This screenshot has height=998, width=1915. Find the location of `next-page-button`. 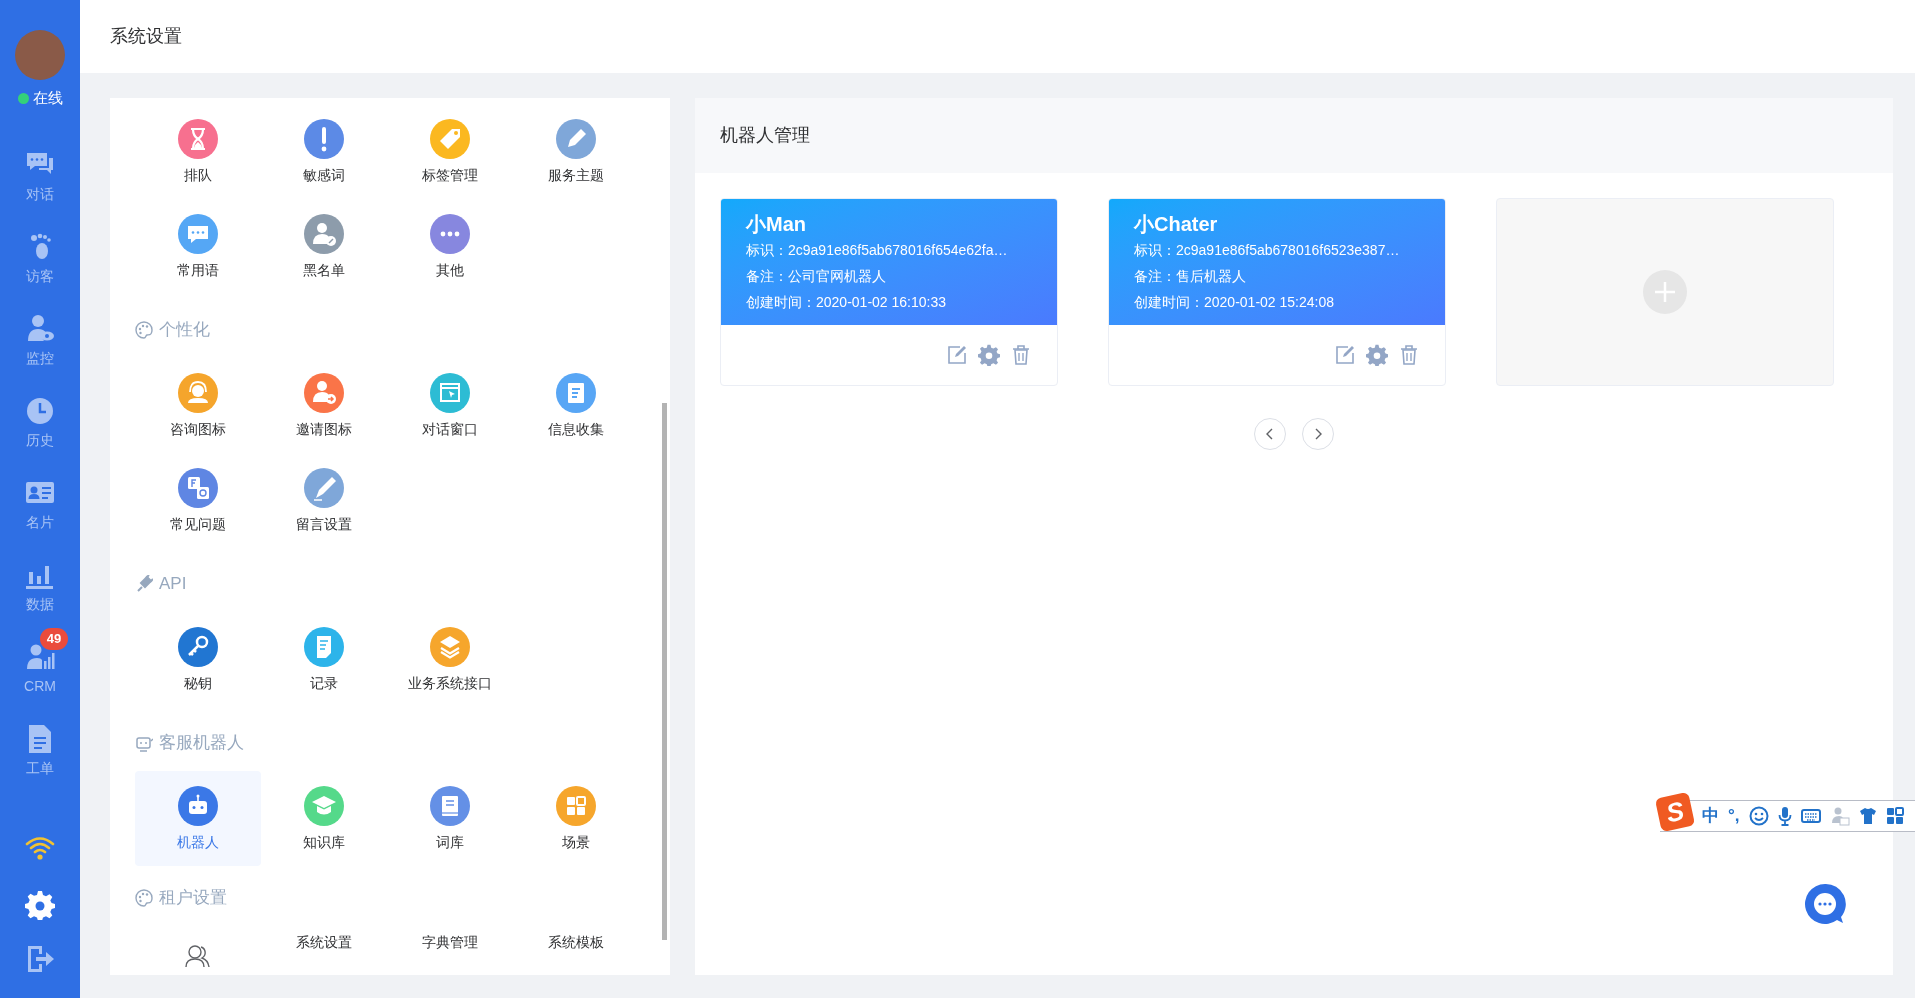

next-page-button is located at coordinates (1318, 434).